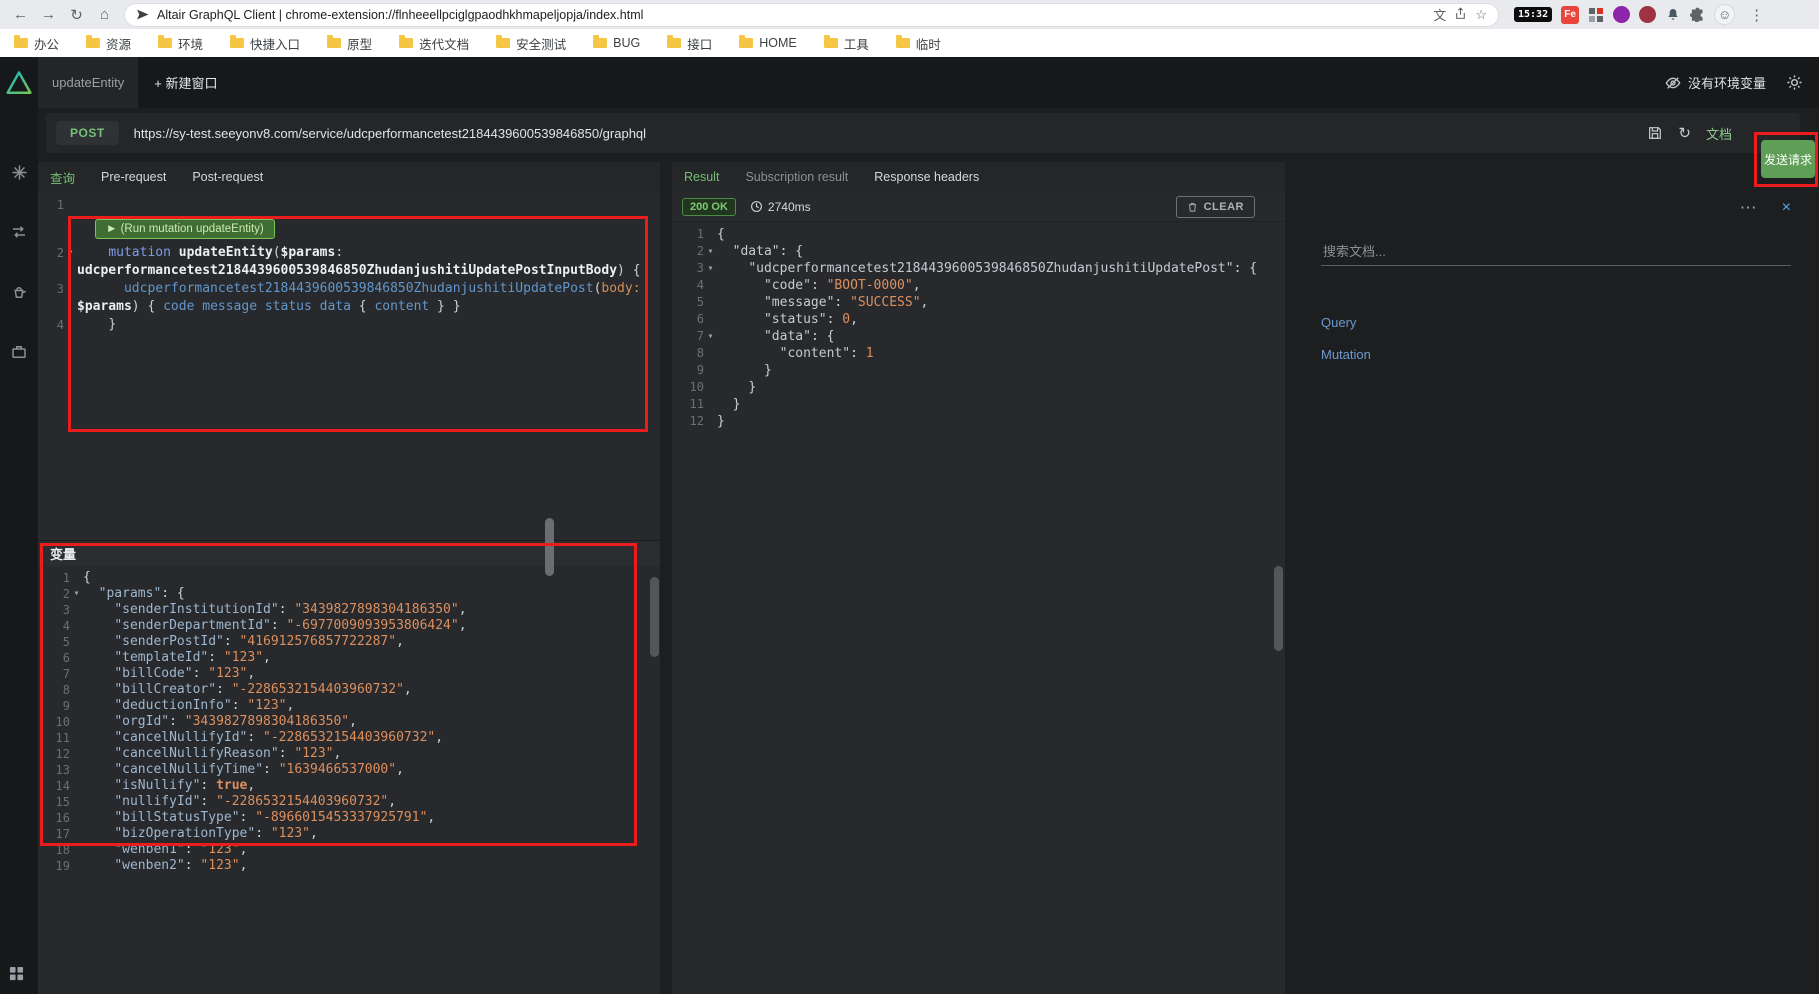 Image resolution: width=1819 pixels, height=994 pixels. Describe the element at coordinates (768, 251) in the screenshot. I see `code-text: "data": {` at that location.